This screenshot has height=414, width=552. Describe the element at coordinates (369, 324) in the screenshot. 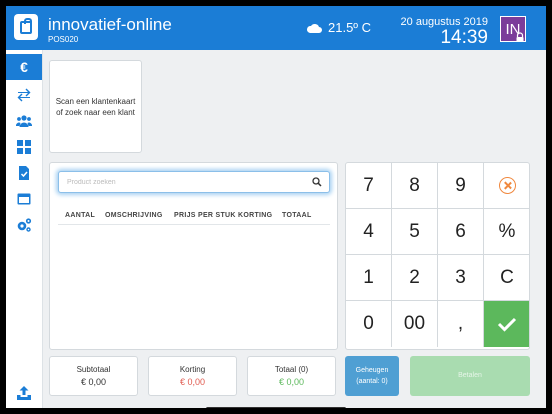

I see `key-0: 0` at that location.